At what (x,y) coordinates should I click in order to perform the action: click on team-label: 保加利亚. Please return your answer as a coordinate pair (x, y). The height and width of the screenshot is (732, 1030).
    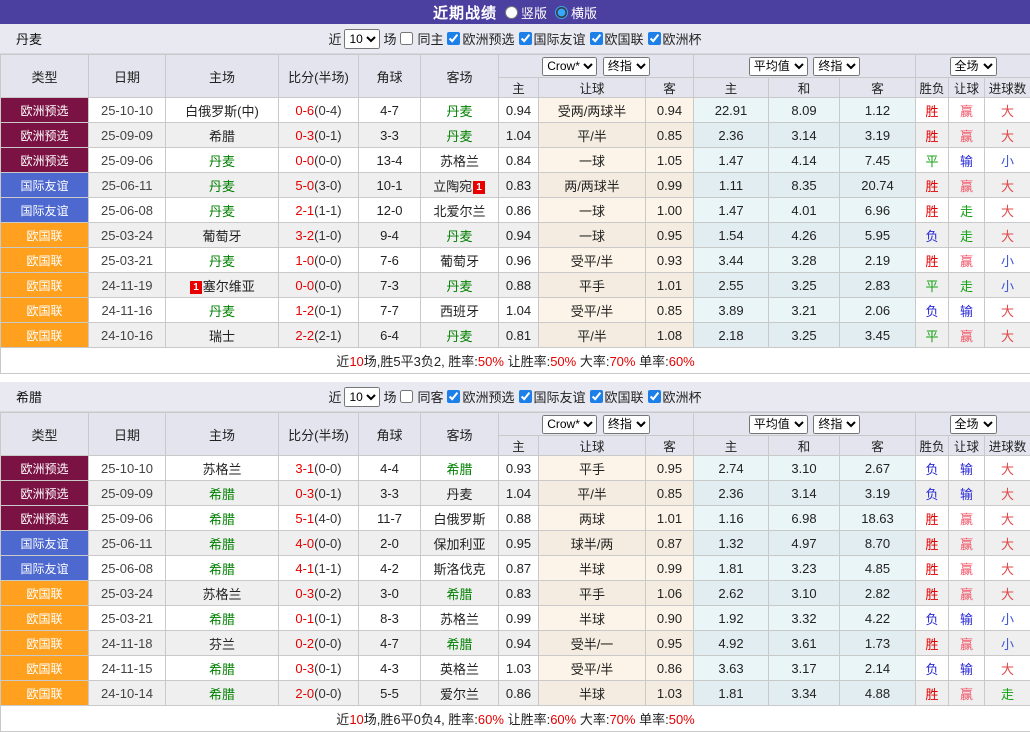
    Looking at the image, I should click on (459, 544).